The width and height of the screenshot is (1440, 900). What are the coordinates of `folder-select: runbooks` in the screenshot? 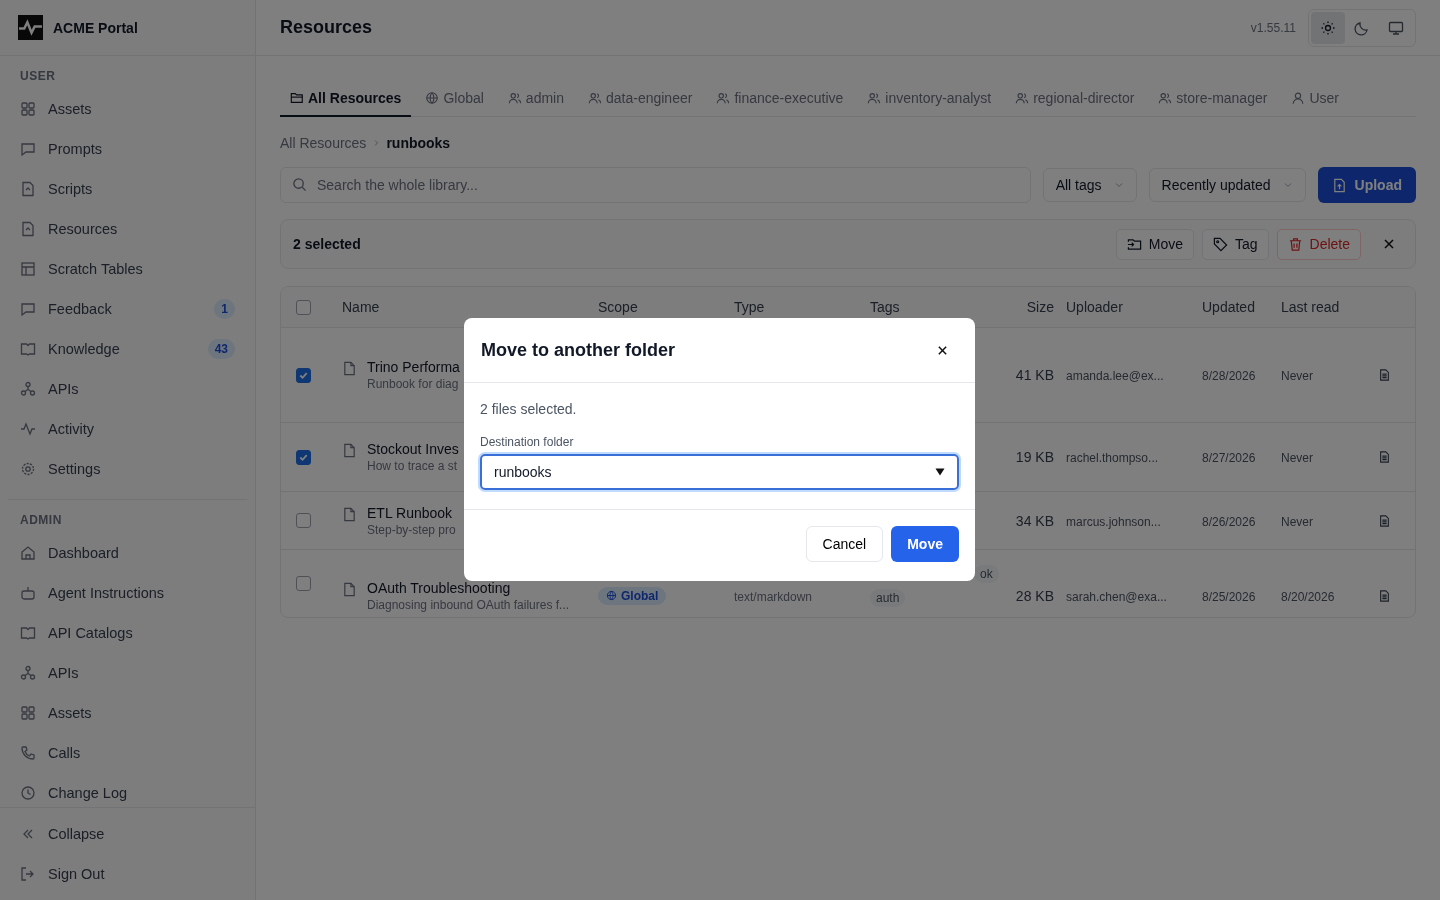 It's located at (719, 472).